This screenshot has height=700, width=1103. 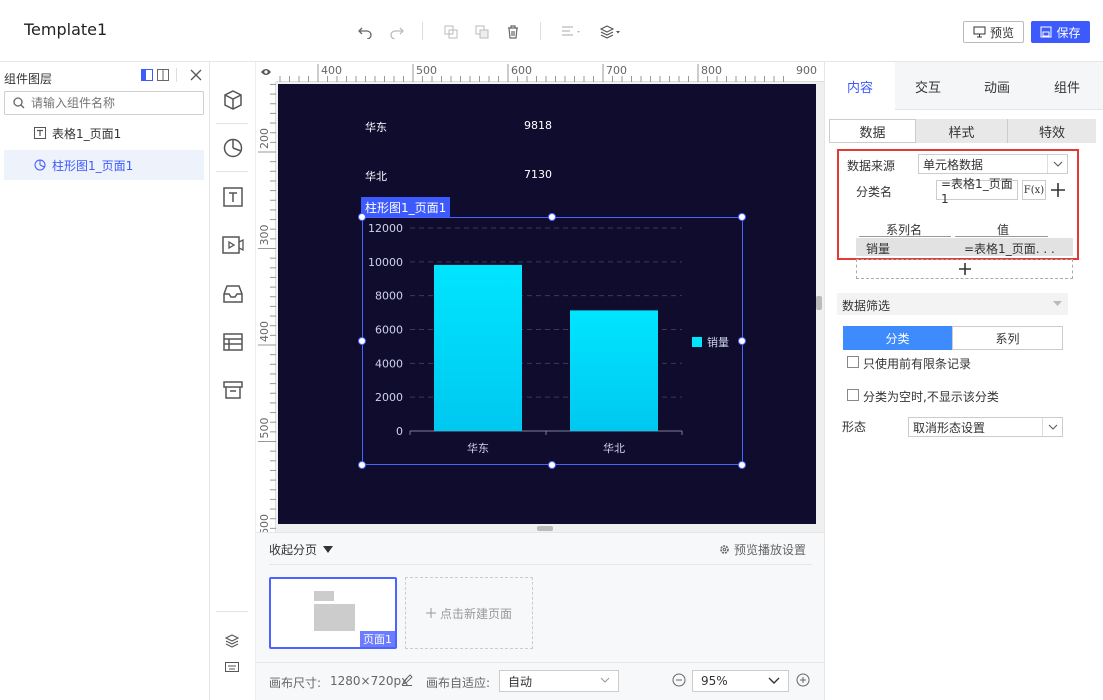 I want to click on table-layout-icon, so click(x=233, y=342).